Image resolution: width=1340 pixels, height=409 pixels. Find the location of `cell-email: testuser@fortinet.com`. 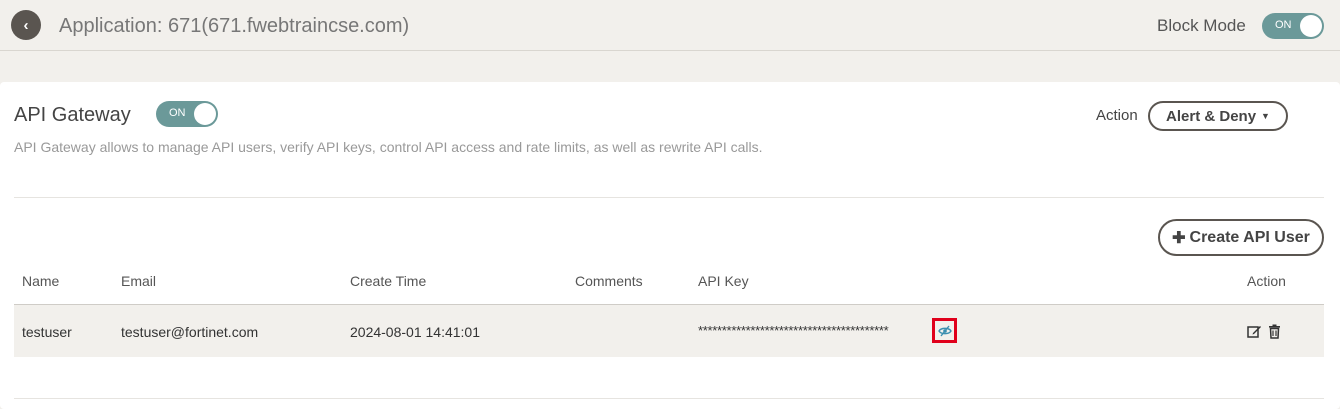

cell-email: testuser@fortinet.com is located at coordinates (190, 332).